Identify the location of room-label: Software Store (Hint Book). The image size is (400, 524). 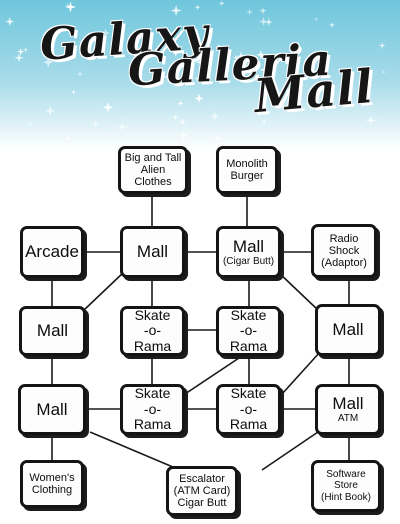
(345, 486).